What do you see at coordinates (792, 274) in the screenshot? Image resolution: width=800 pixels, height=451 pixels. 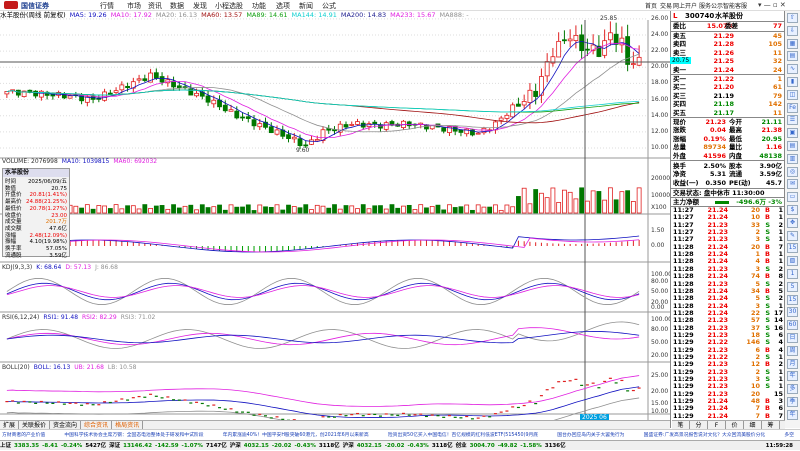 I see `toolbar-button-20: 1` at bounding box center [792, 274].